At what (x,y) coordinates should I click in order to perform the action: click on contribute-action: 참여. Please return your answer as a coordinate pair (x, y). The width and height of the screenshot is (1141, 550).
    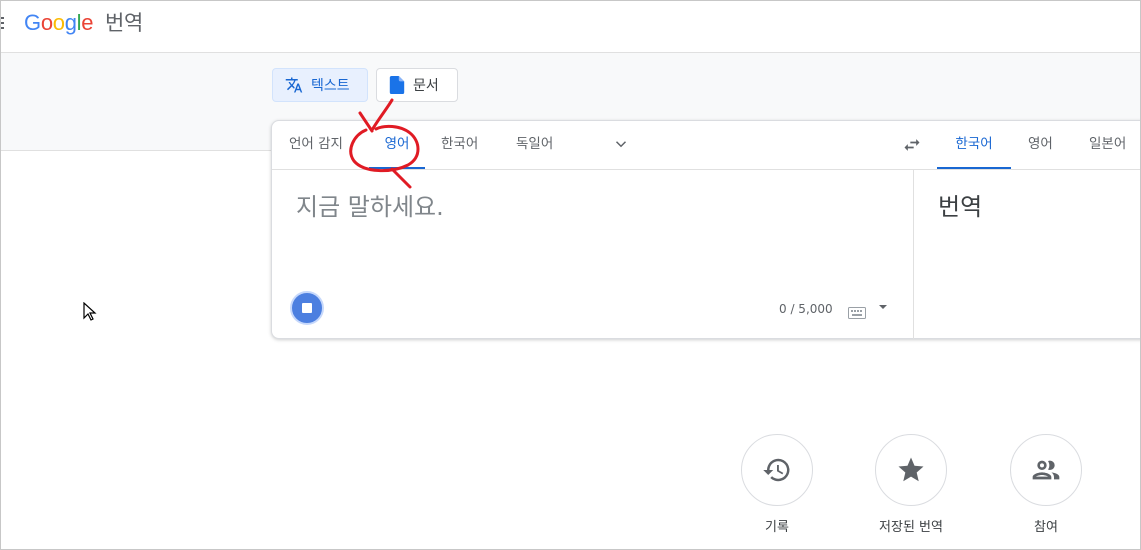
    Looking at the image, I should click on (1046, 484).